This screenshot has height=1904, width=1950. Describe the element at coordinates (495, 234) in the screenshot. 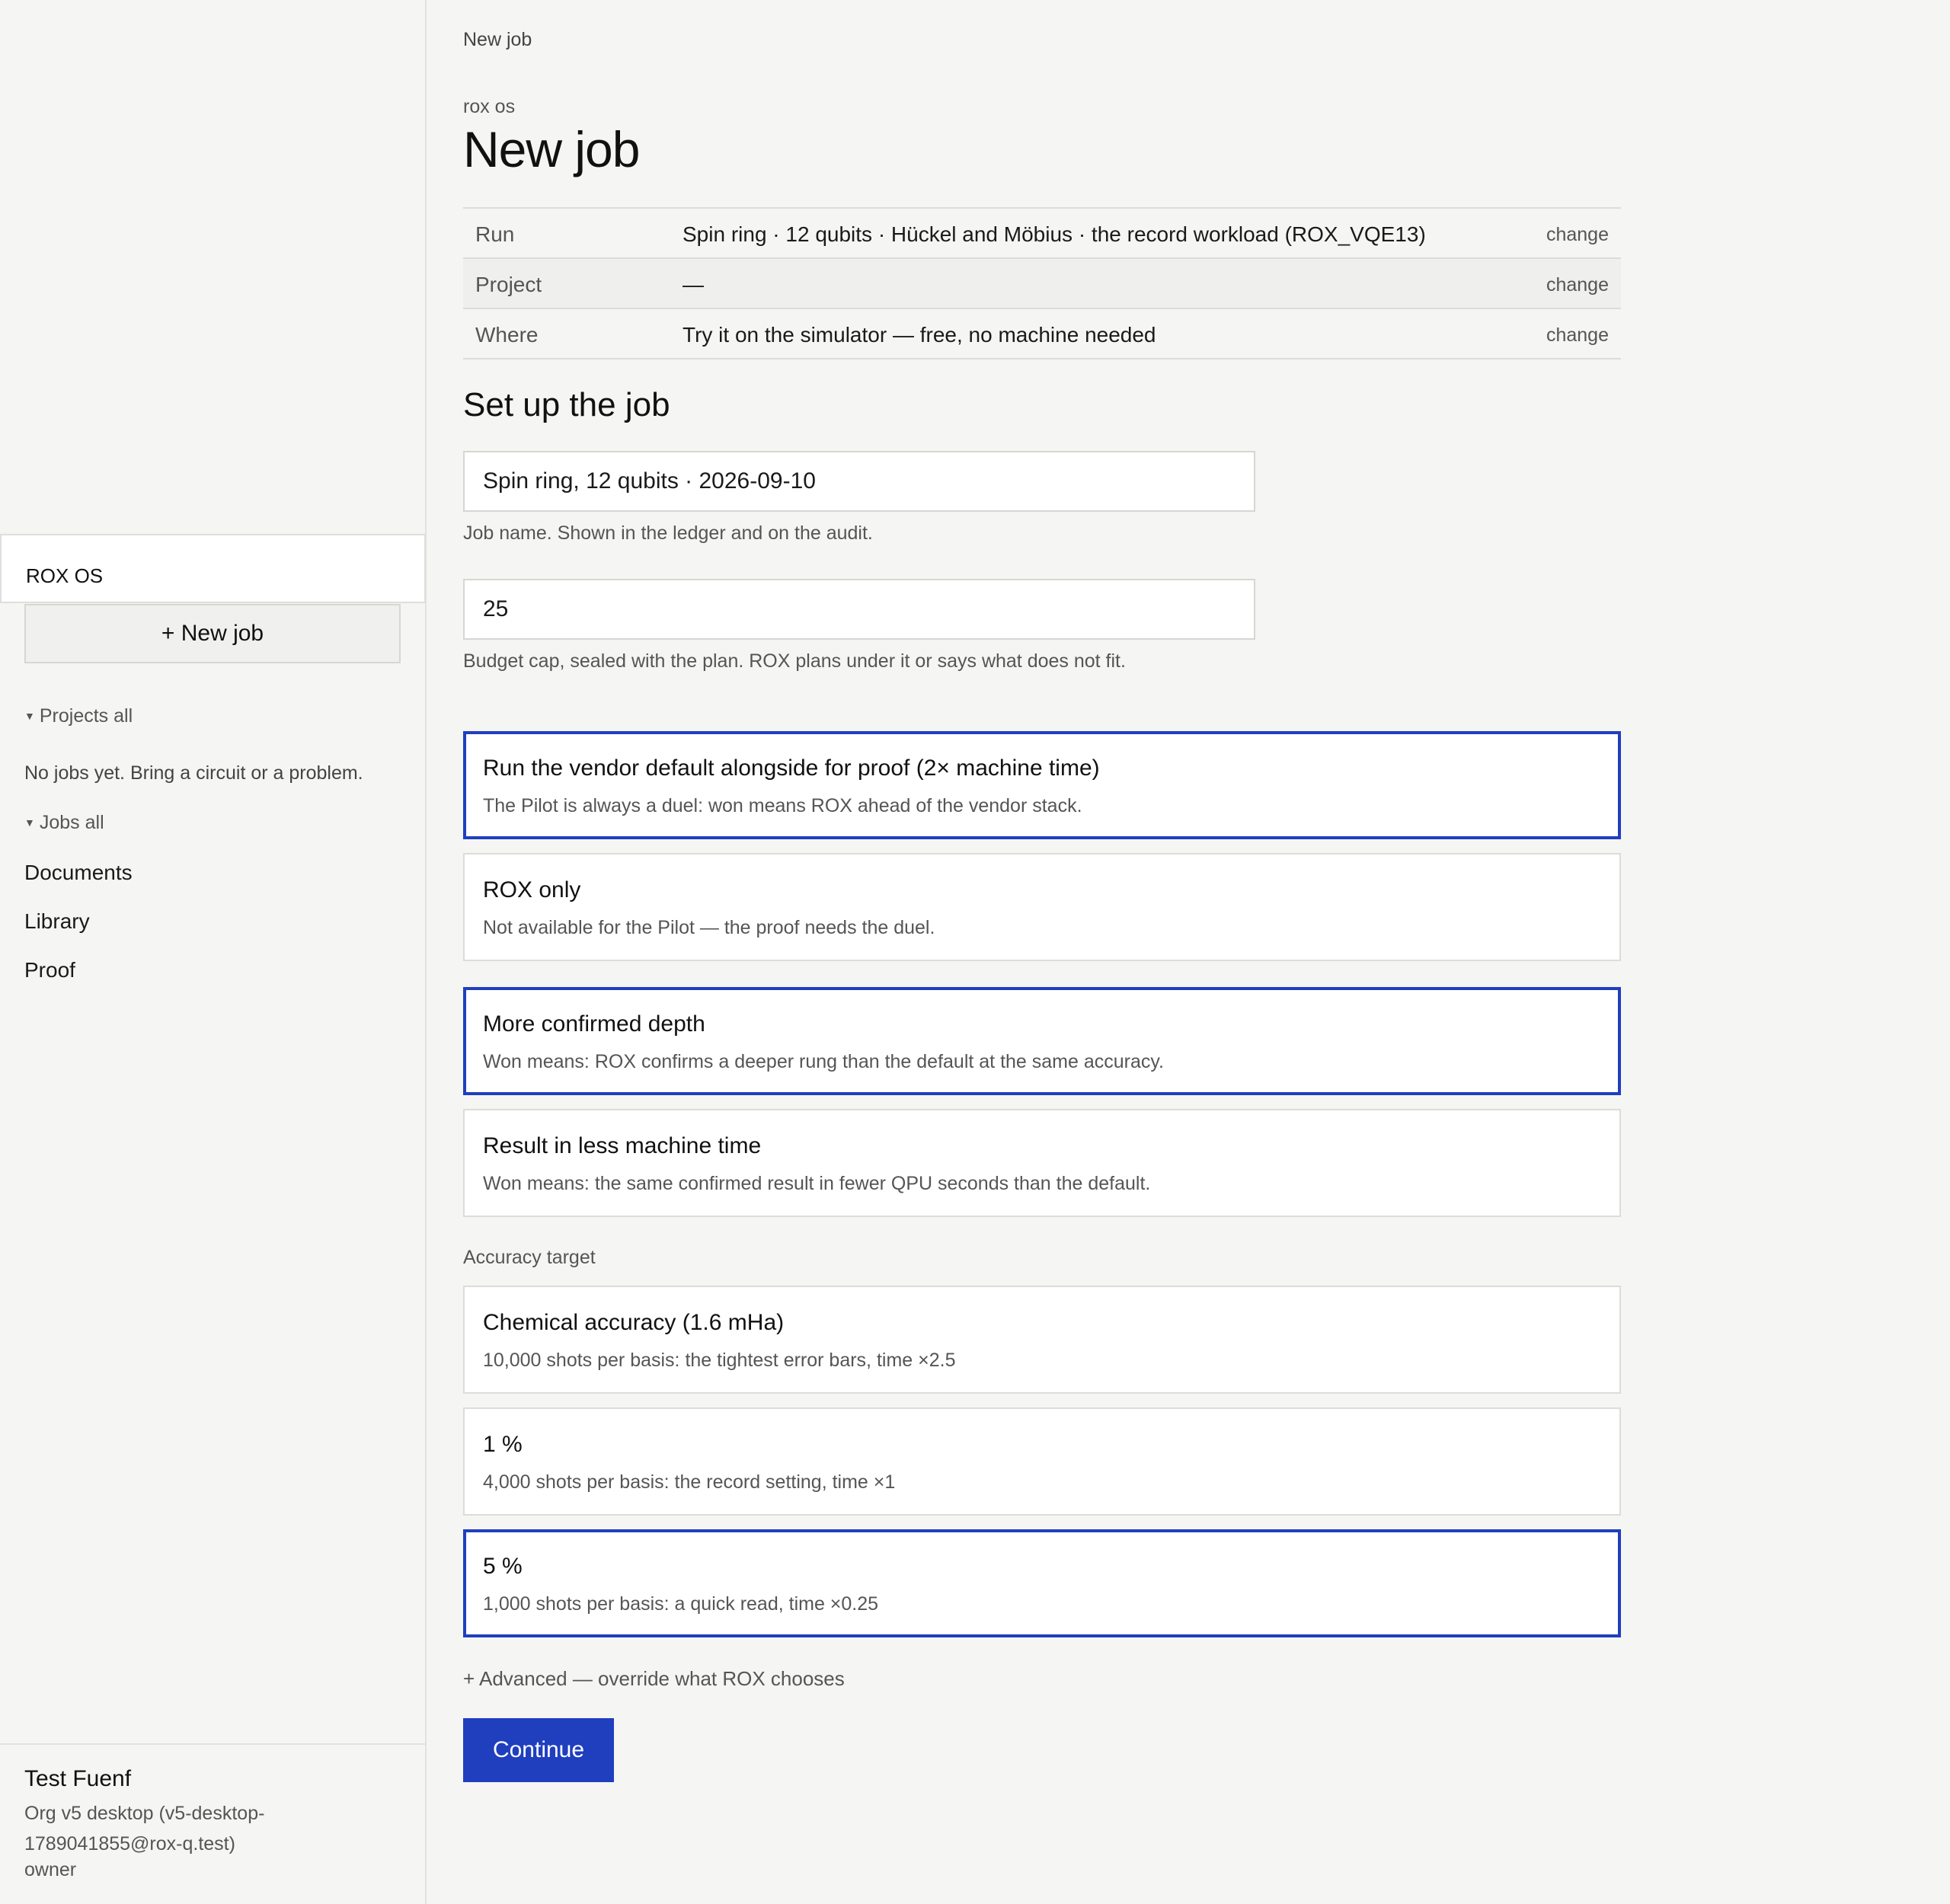

I see `summary-key: Run` at that location.